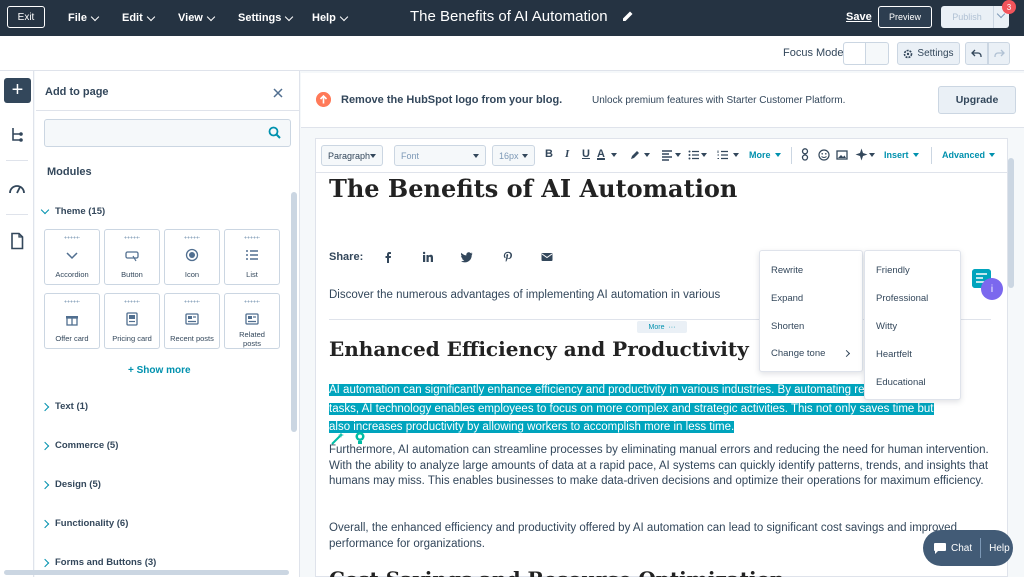 Image resolution: width=1024 pixels, height=577 pixels. Describe the element at coordinates (662, 327) in the screenshot. I see `more-tag: More ···` at that location.